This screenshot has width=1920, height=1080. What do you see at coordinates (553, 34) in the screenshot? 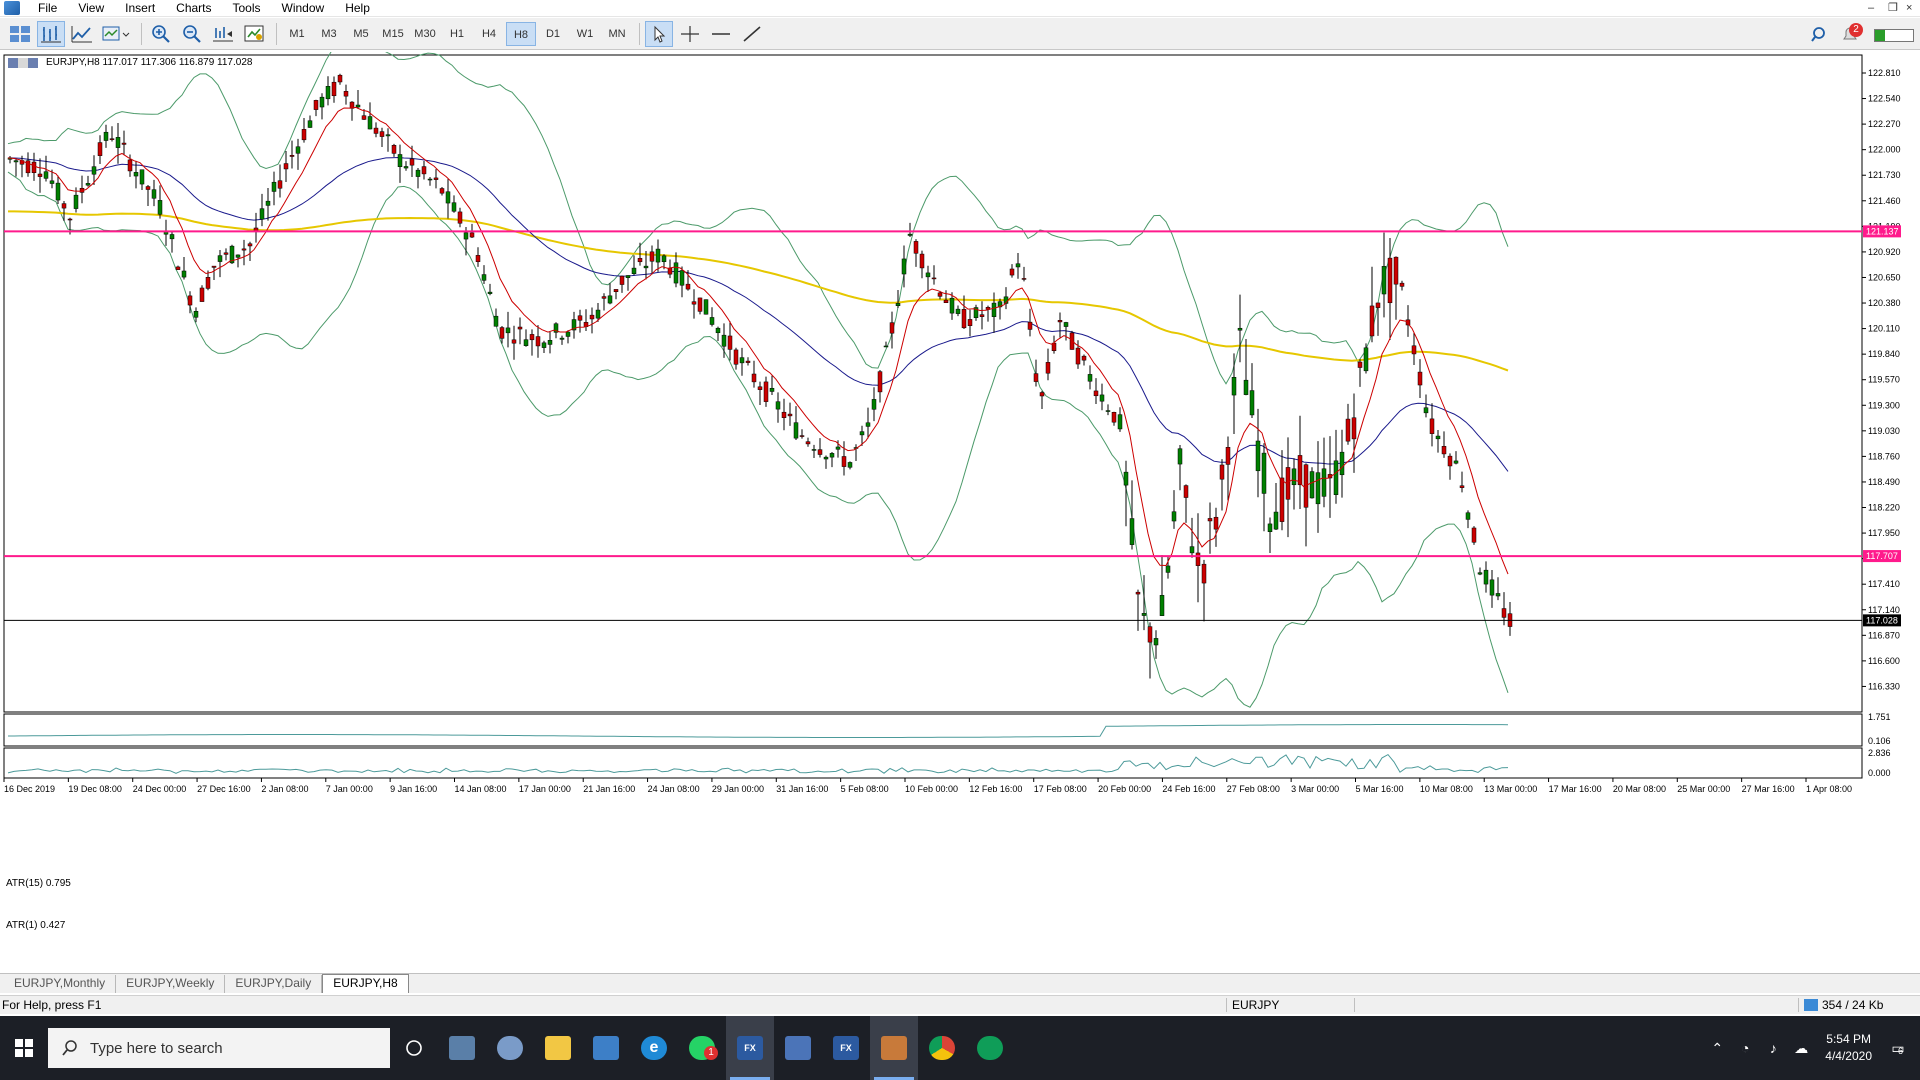
I see `timeframe-d1: D1` at bounding box center [553, 34].